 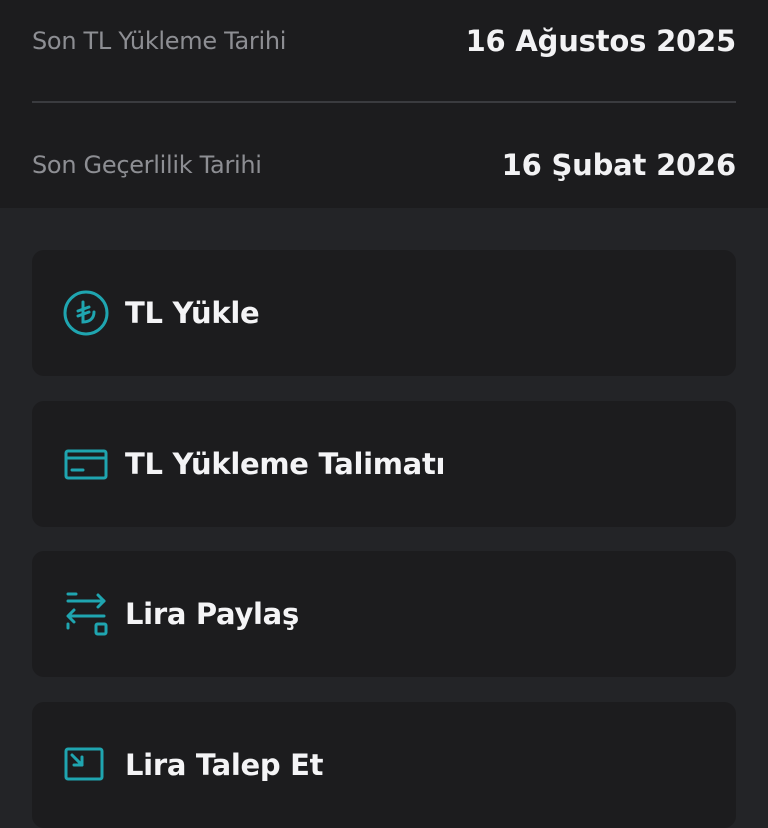 I want to click on share-lira-button: Lira Paylaş, so click(x=384, y=614).